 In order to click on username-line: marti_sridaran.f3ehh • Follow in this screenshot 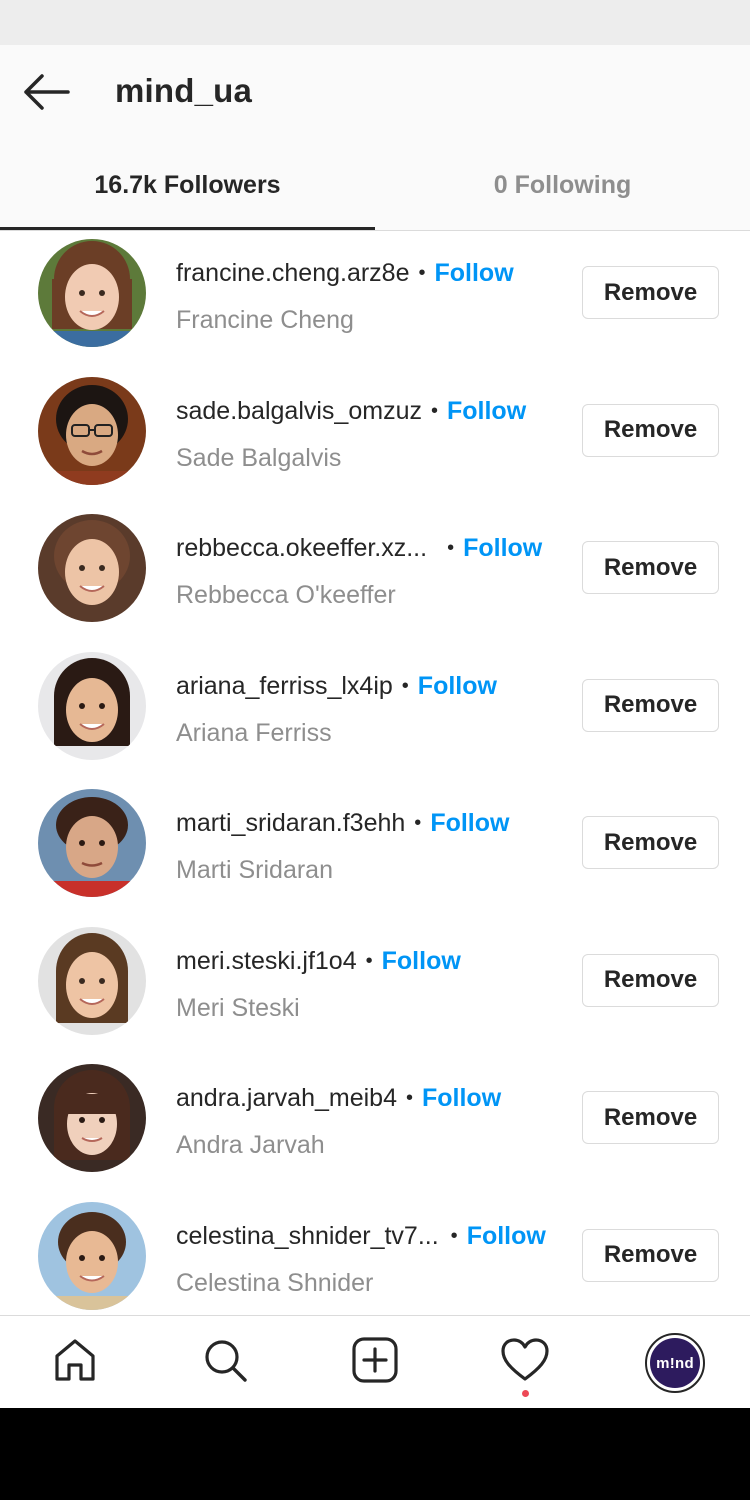, I will do `click(342, 823)`.